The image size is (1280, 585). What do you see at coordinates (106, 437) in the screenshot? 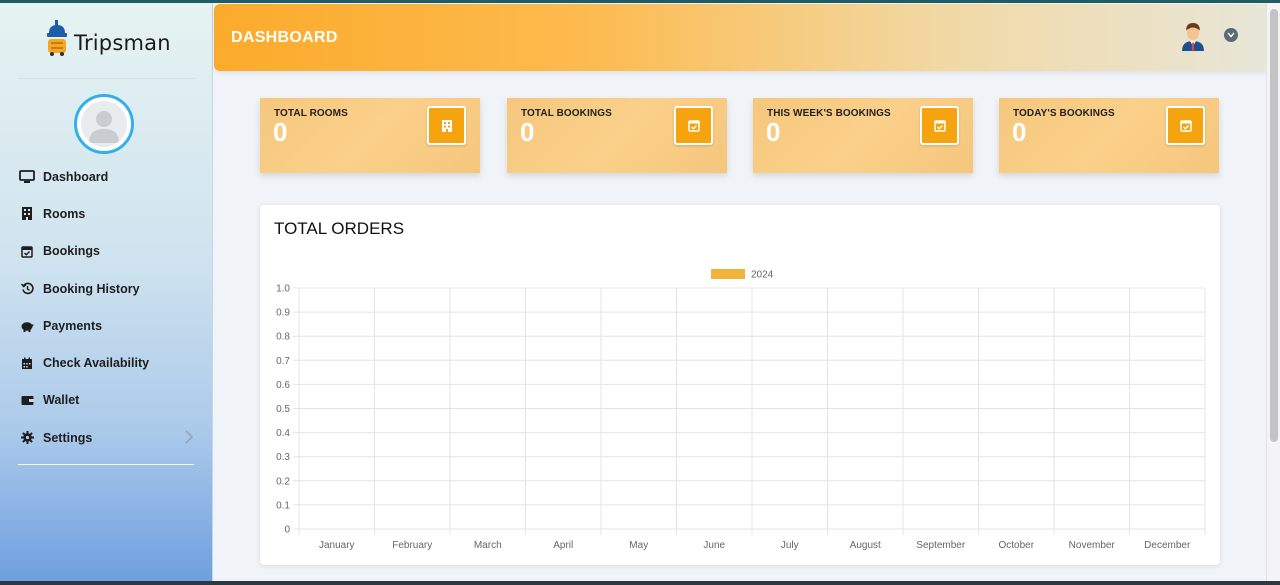
I see `sidebar-item-settings: Settings` at bounding box center [106, 437].